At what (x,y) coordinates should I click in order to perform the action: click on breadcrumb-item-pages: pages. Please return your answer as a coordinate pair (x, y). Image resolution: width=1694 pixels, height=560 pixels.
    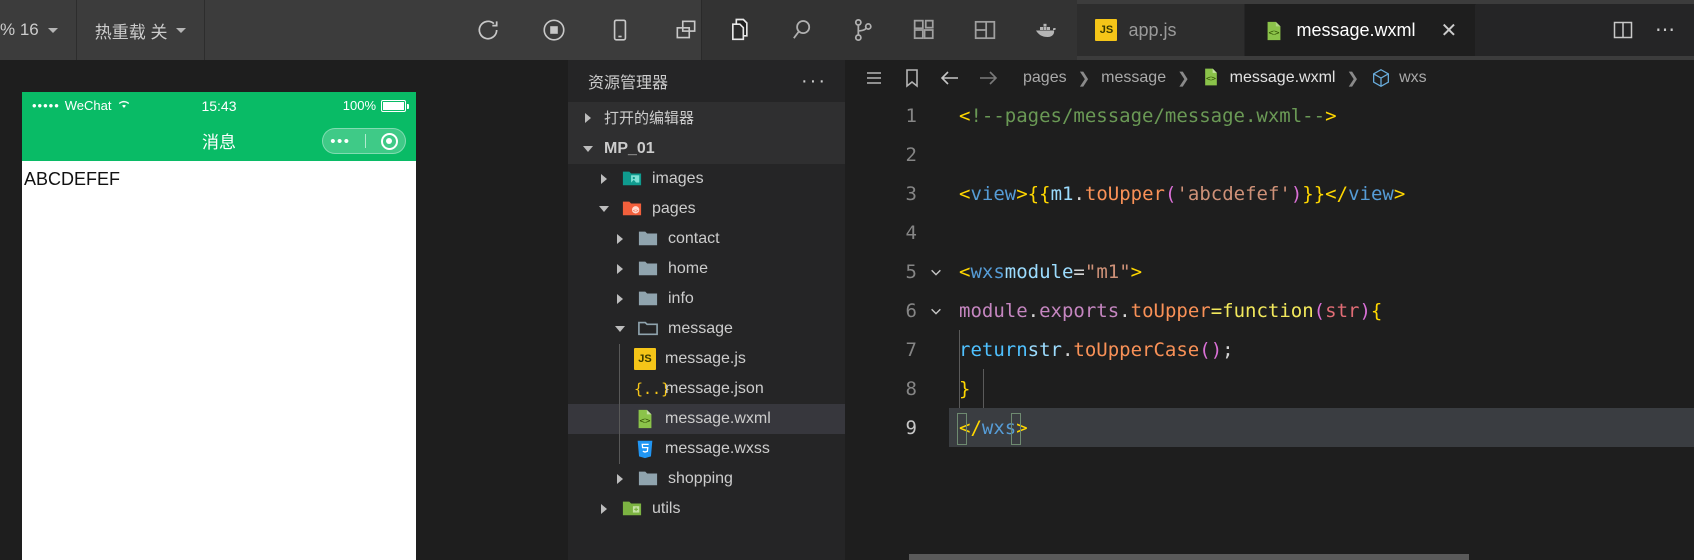
    Looking at the image, I should click on (1045, 78).